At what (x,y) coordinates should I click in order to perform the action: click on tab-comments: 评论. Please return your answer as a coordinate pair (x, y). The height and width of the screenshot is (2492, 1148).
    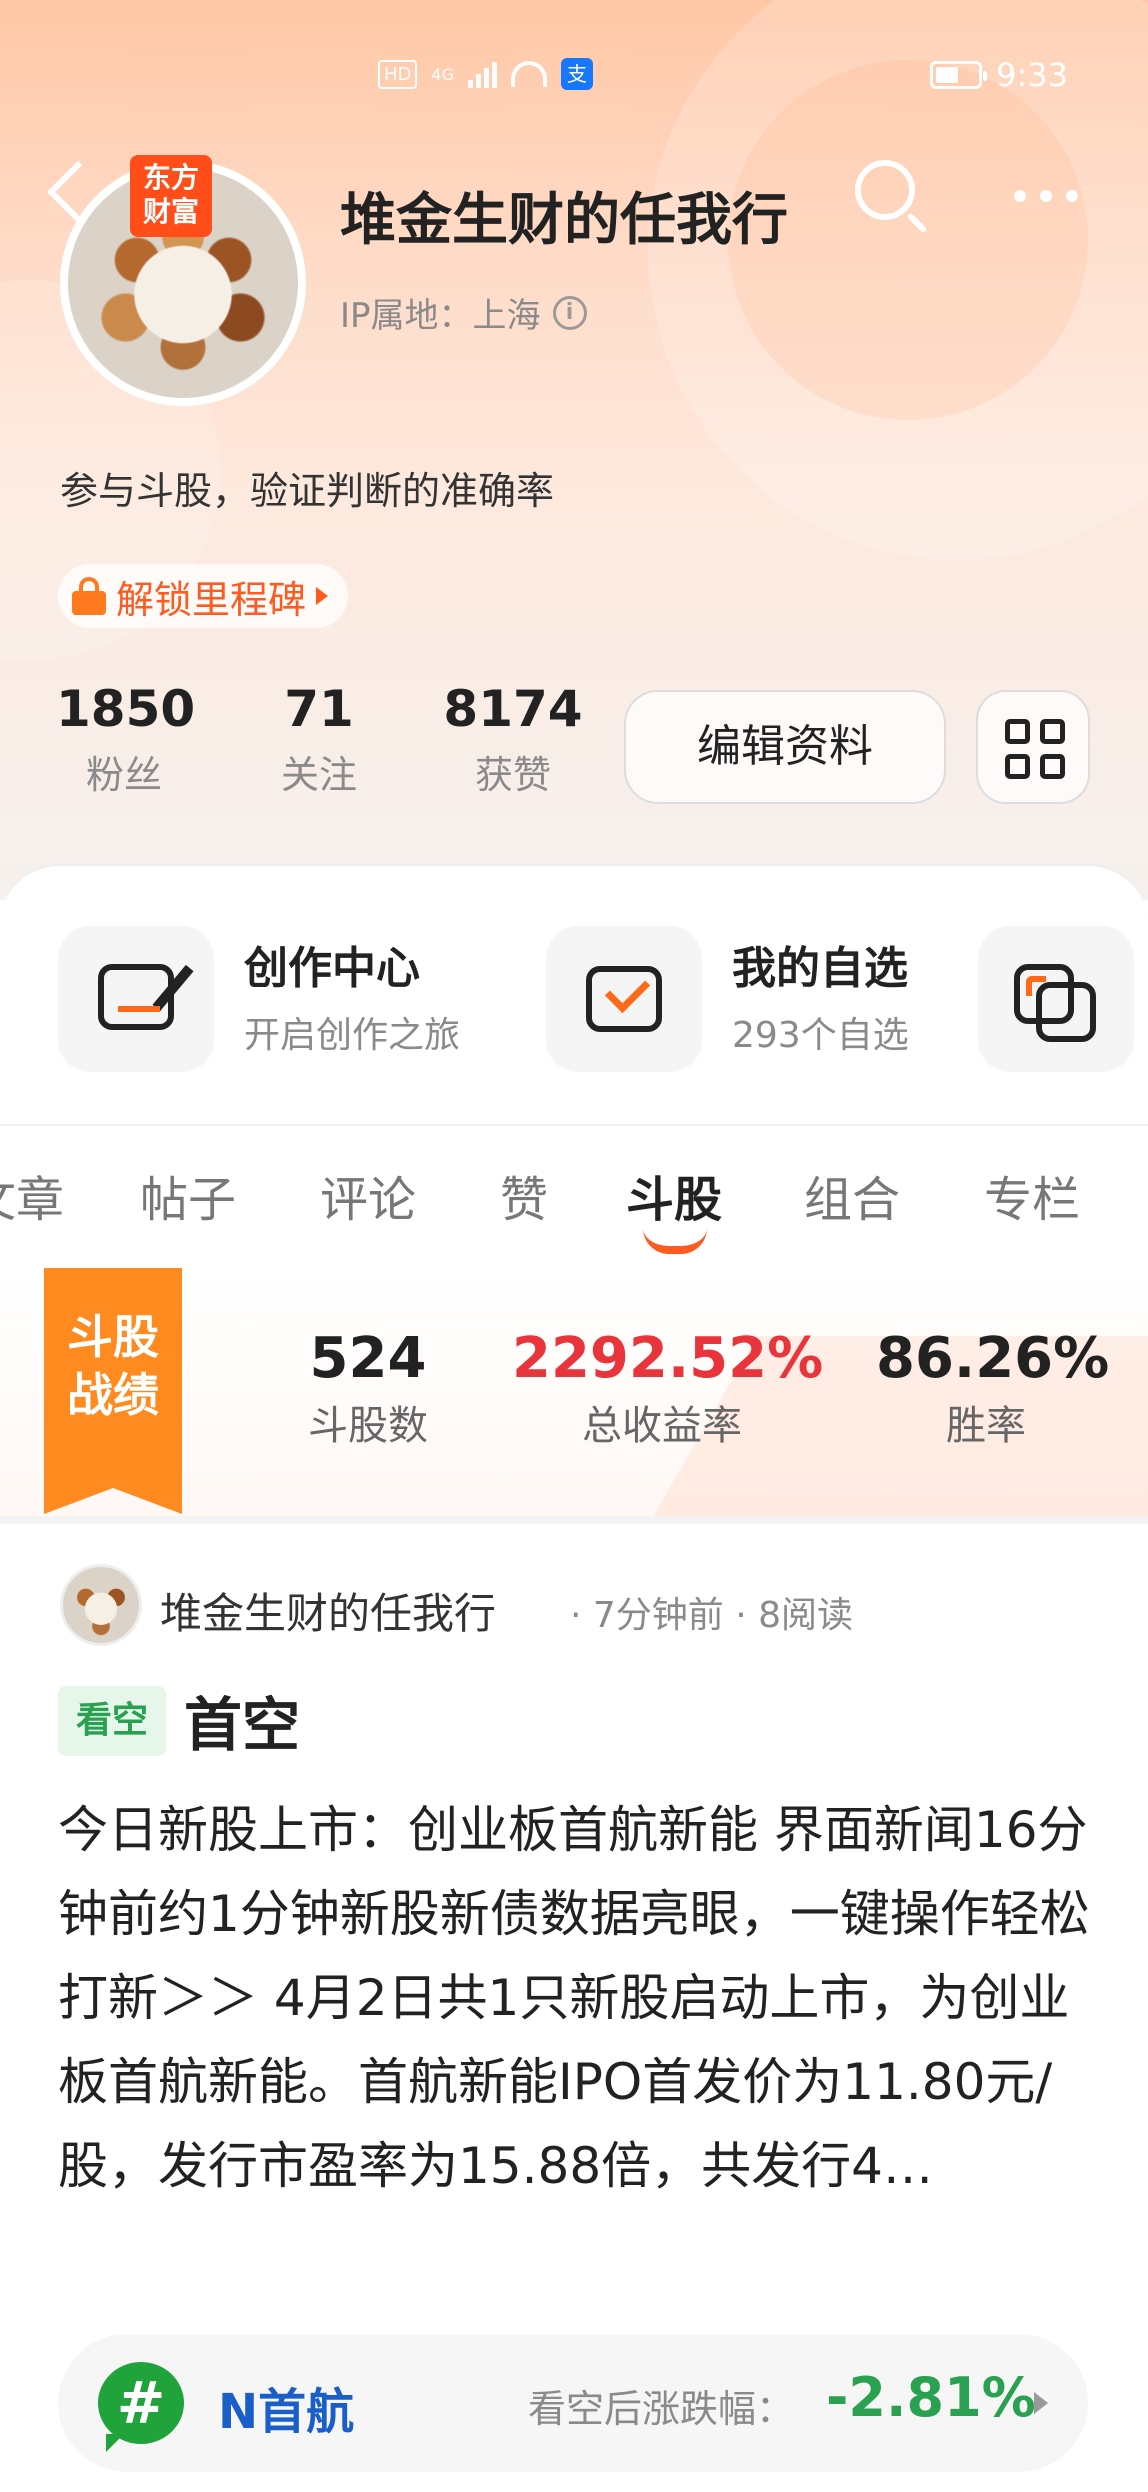
    Looking at the image, I should click on (368, 1195).